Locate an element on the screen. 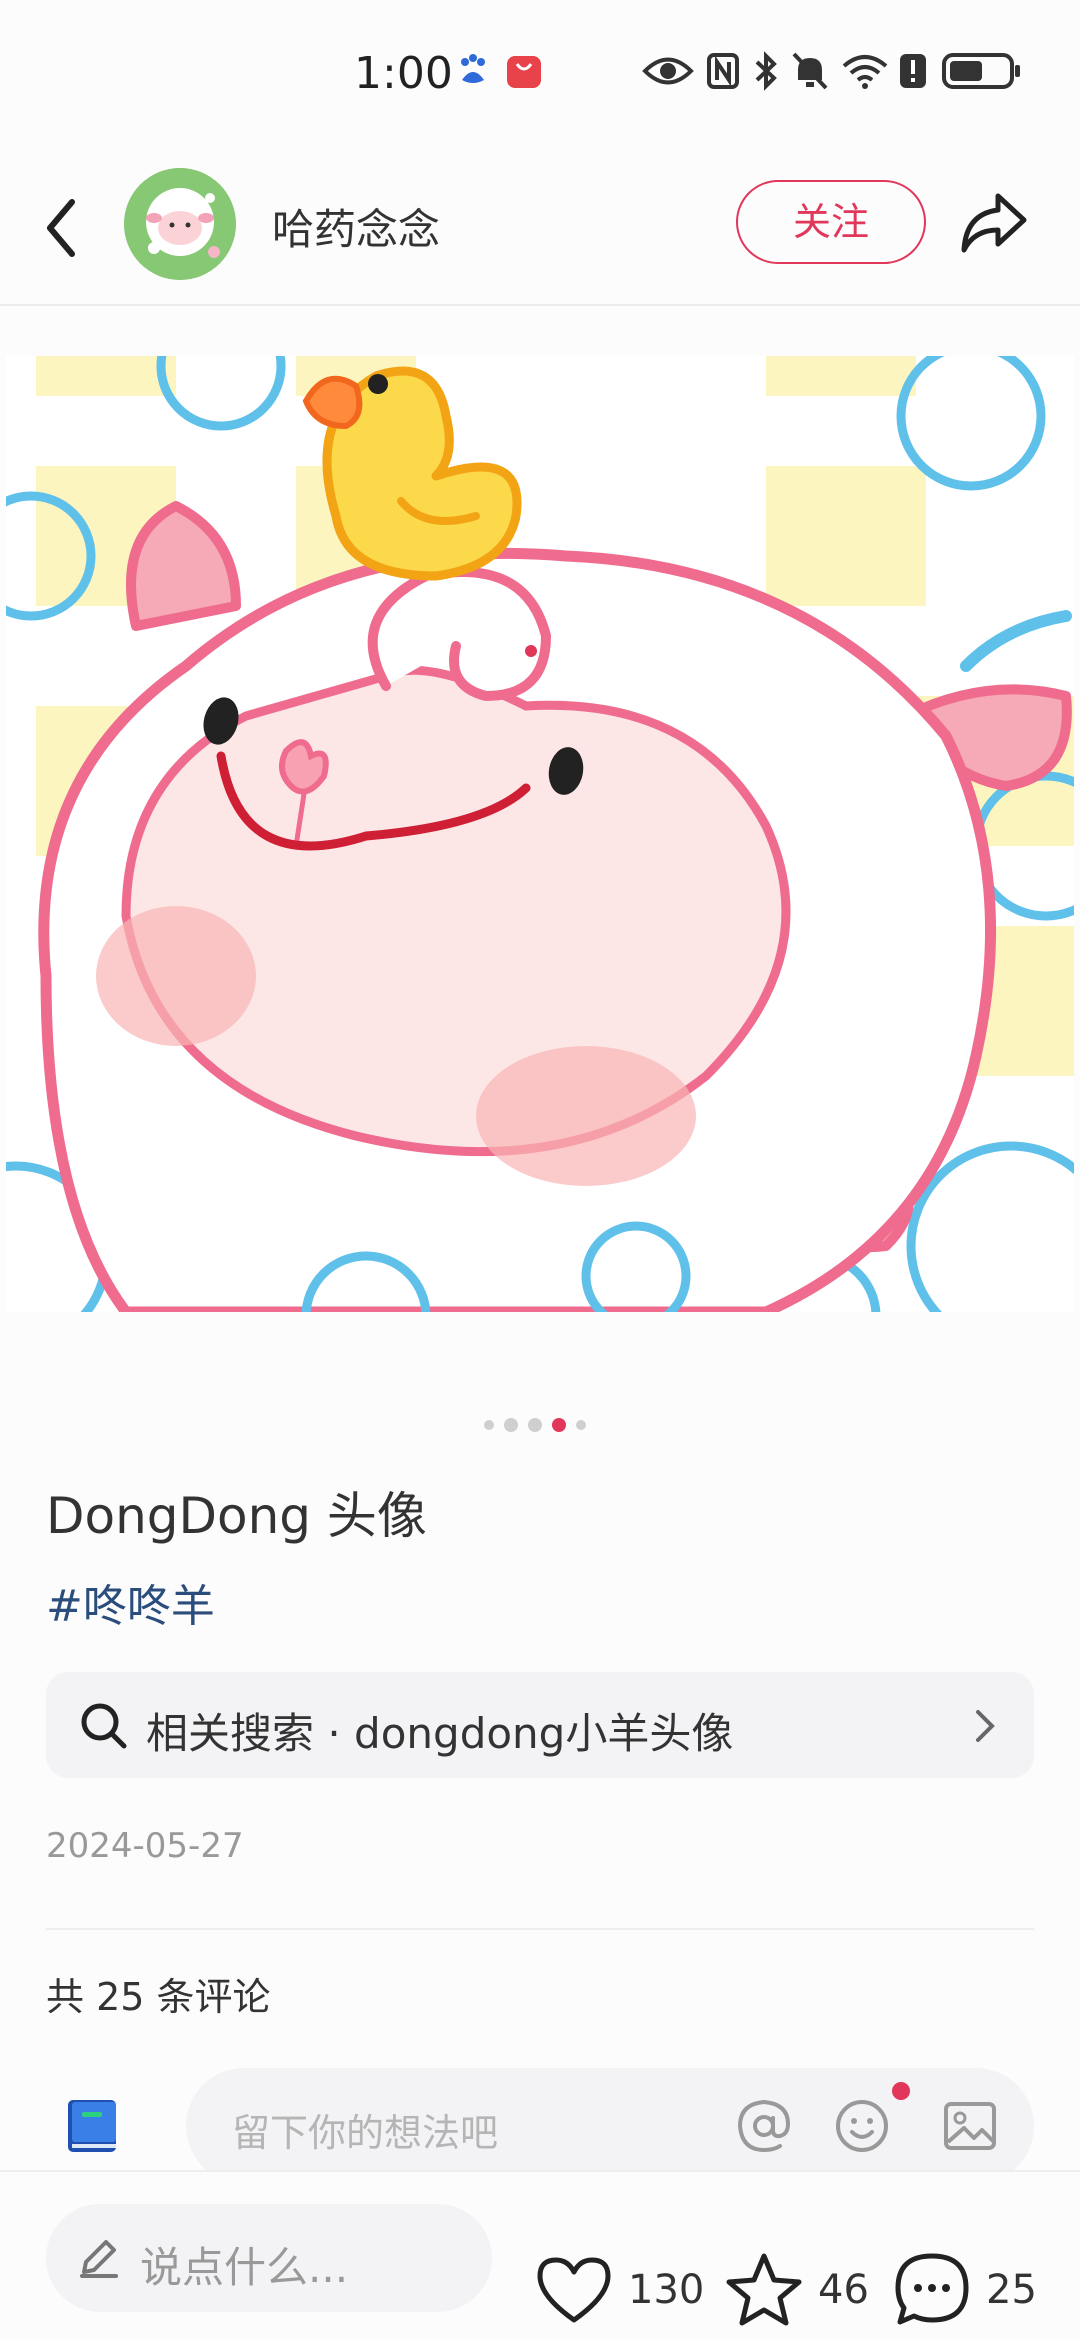 The height and width of the screenshot is (2340, 1080). comment-icon is located at coordinates (932, 2289).